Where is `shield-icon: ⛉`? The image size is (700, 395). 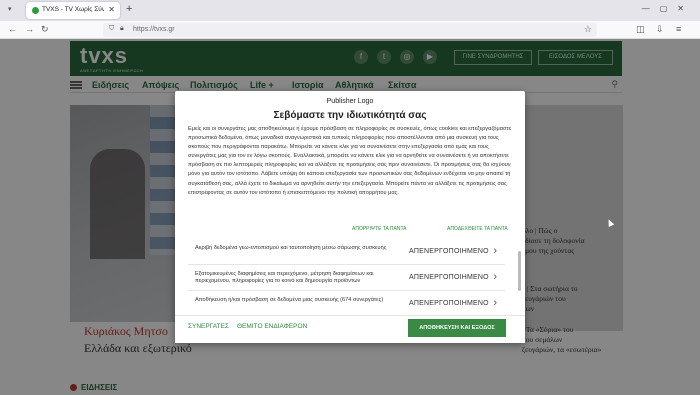 shield-icon: ⛉ is located at coordinates (111, 29).